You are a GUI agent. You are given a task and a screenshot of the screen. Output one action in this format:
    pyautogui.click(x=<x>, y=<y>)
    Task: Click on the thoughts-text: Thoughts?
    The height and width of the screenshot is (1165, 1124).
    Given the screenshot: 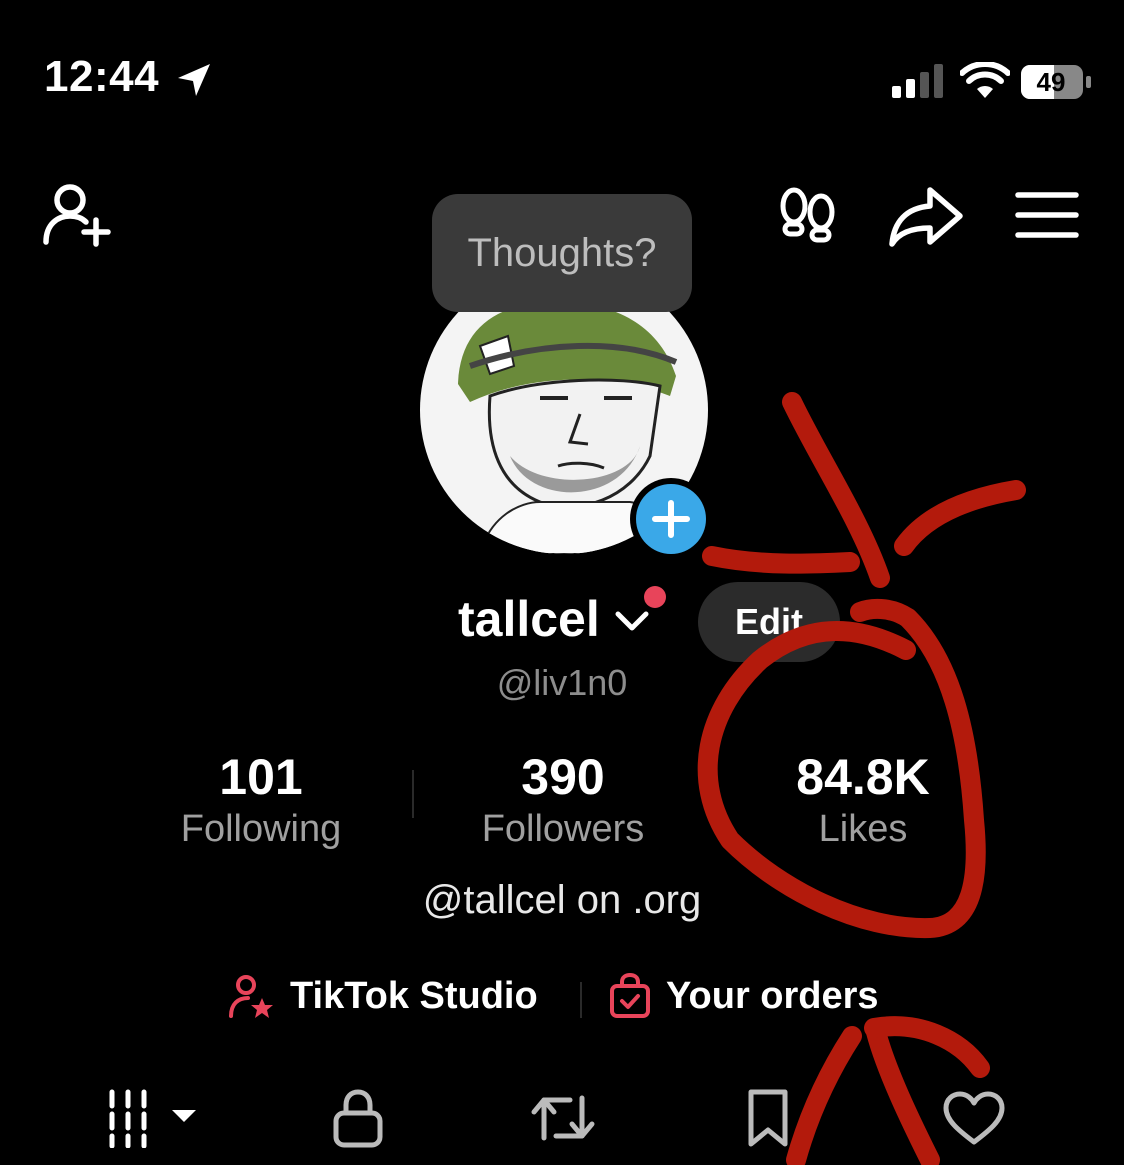 What is the action you would take?
    pyautogui.click(x=562, y=252)
    